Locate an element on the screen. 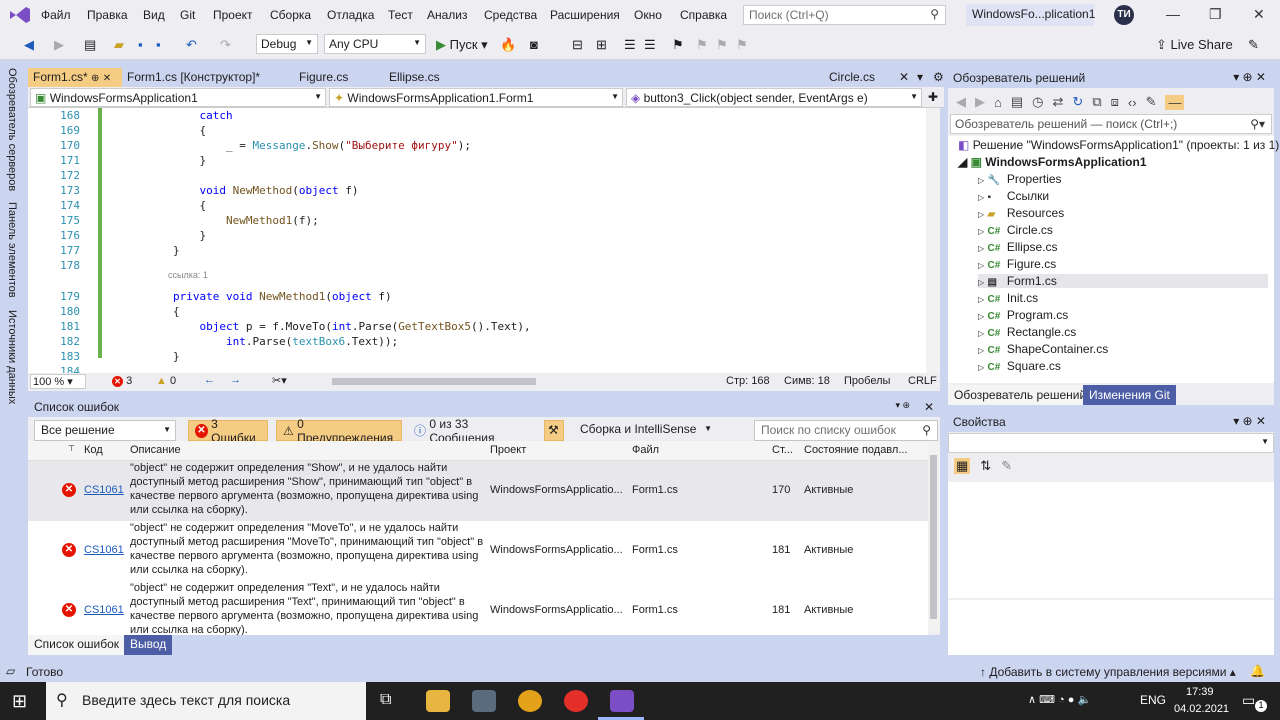 This screenshot has width=1280, height=720. alphabetical-icon: ⇅ is located at coordinates (985, 466).